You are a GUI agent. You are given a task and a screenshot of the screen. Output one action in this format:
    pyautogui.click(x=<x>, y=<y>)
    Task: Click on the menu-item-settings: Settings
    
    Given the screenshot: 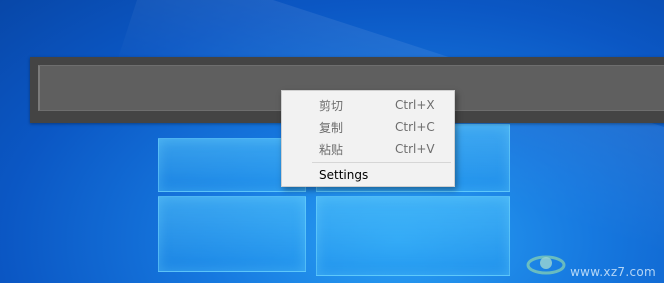 What is the action you would take?
    pyautogui.click(x=368, y=175)
    